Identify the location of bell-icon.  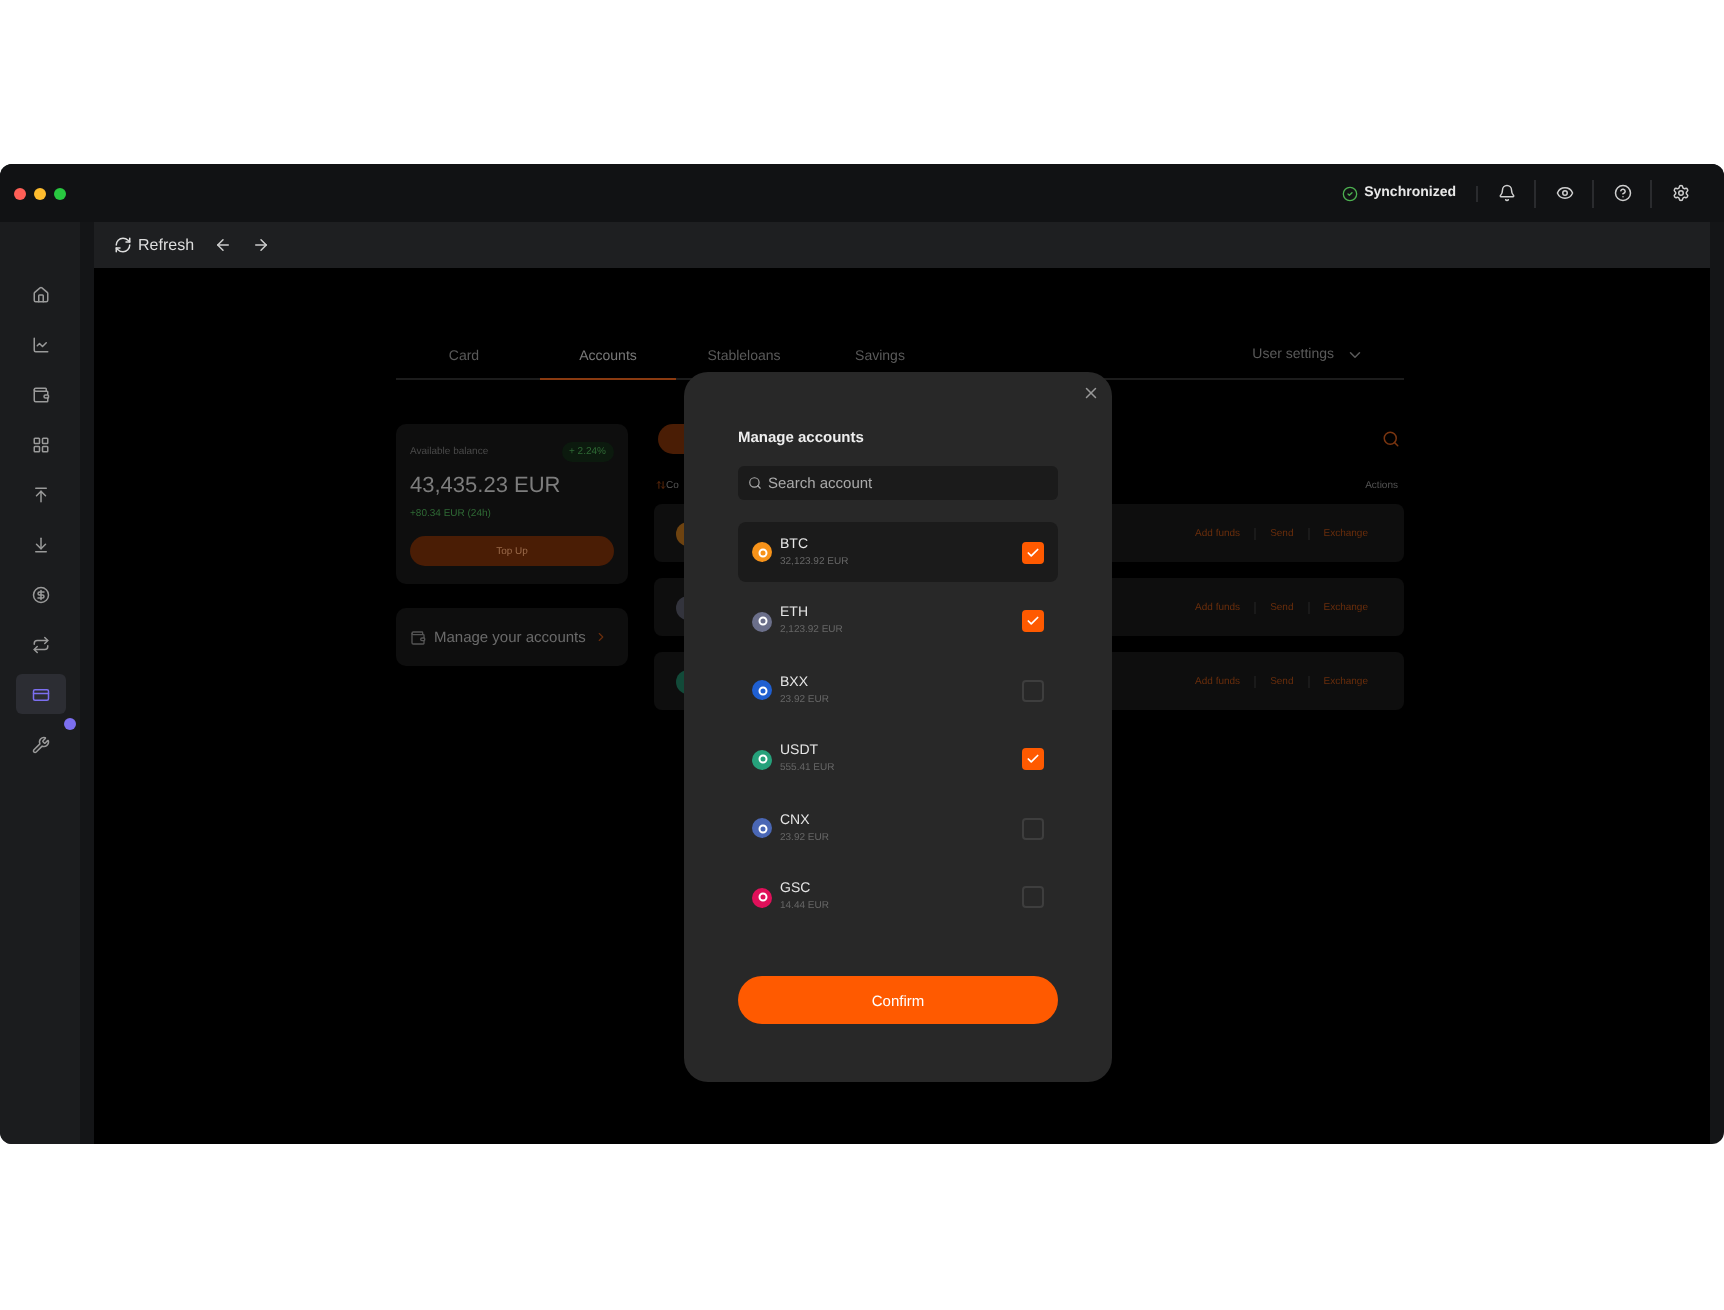
(1506, 193).